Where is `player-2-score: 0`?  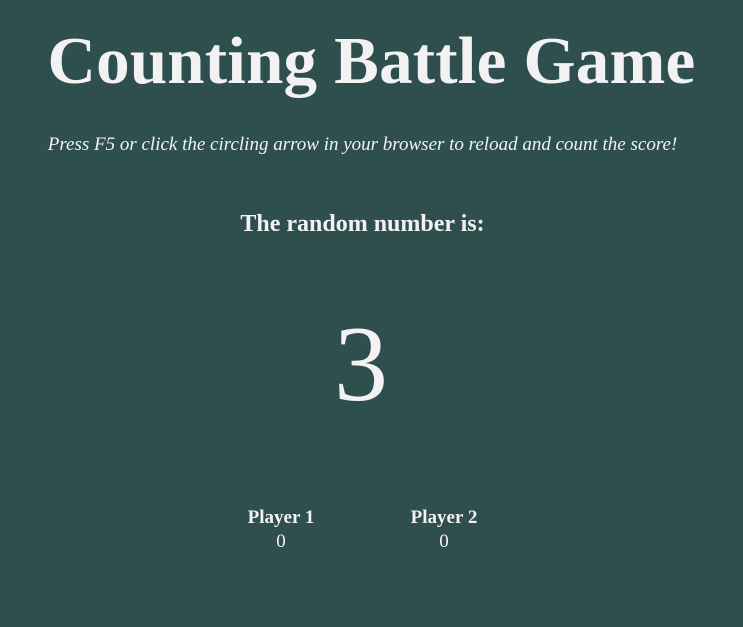 player-2-score: 0 is located at coordinates (444, 541).